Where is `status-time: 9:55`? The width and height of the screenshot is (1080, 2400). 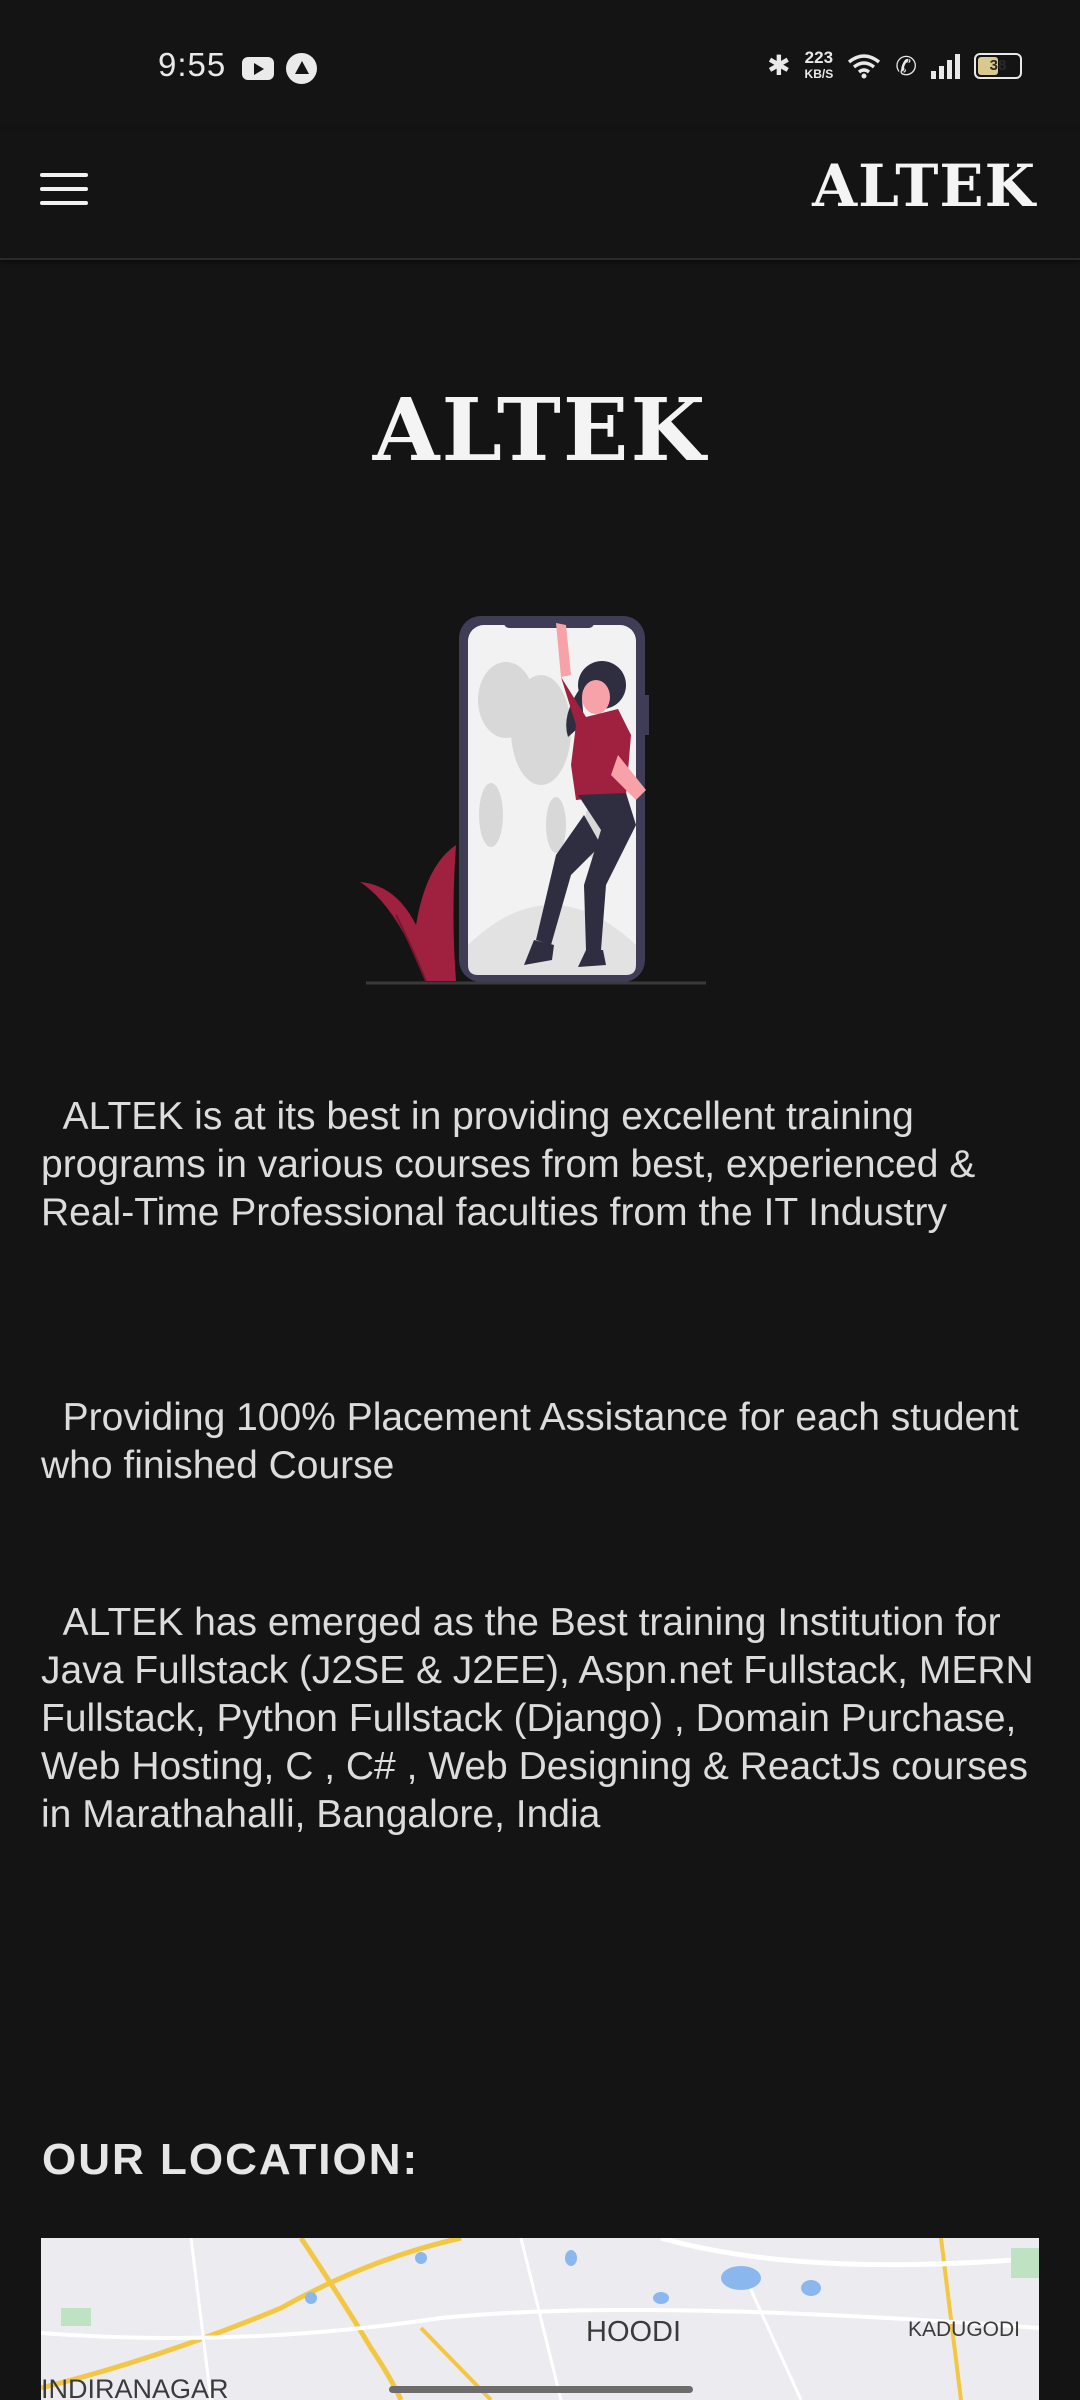 status-time: 9:55 is located at coordinates (192, 64).